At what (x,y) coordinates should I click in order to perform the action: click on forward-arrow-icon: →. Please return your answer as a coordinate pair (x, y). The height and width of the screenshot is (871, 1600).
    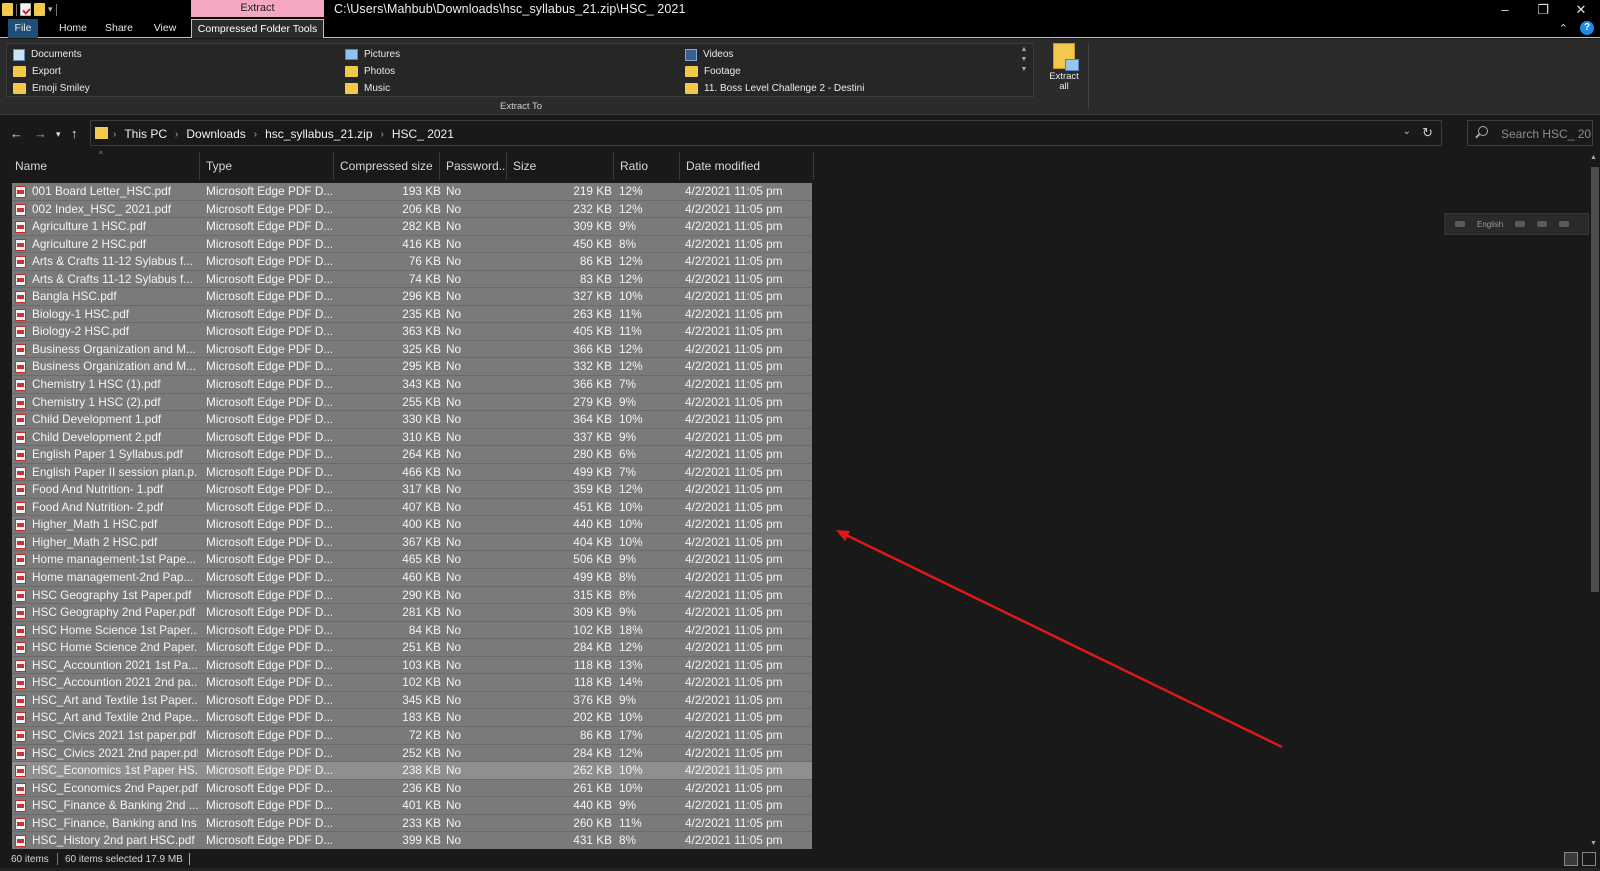
    Looking at the image, I should click on (40, 133).